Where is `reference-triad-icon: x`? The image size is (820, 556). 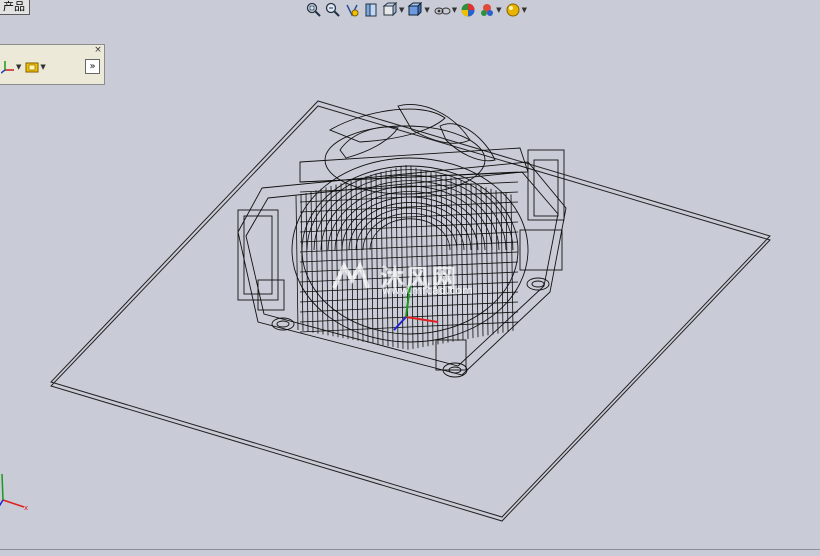
reference-triad-icon: x is located at coordinates (14, 492).